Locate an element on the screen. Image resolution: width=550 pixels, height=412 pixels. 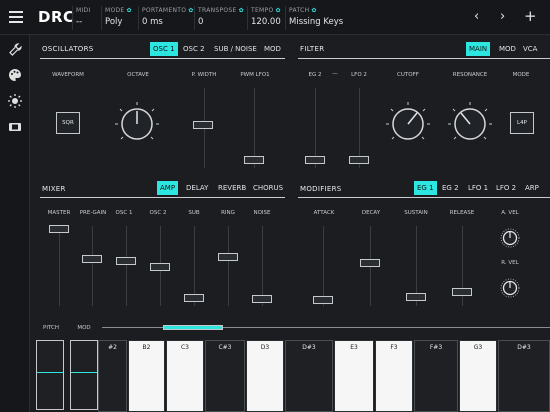
sustain-slider-thumb is located at coordinates (416, 297).